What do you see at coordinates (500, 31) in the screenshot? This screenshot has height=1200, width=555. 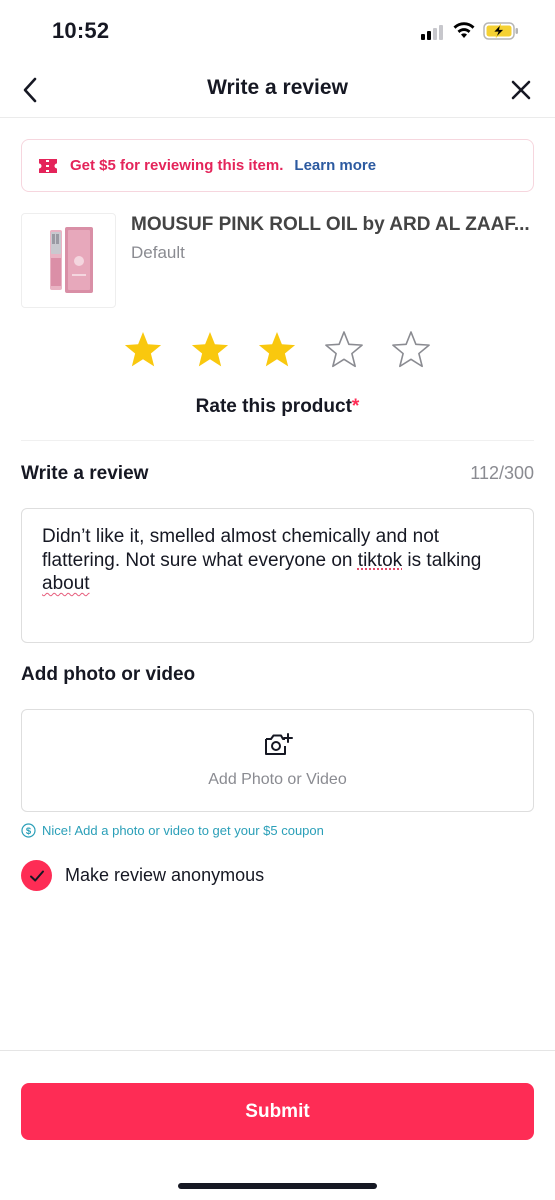 I see `battery-charging-icon` at bounding box center [500, 31].